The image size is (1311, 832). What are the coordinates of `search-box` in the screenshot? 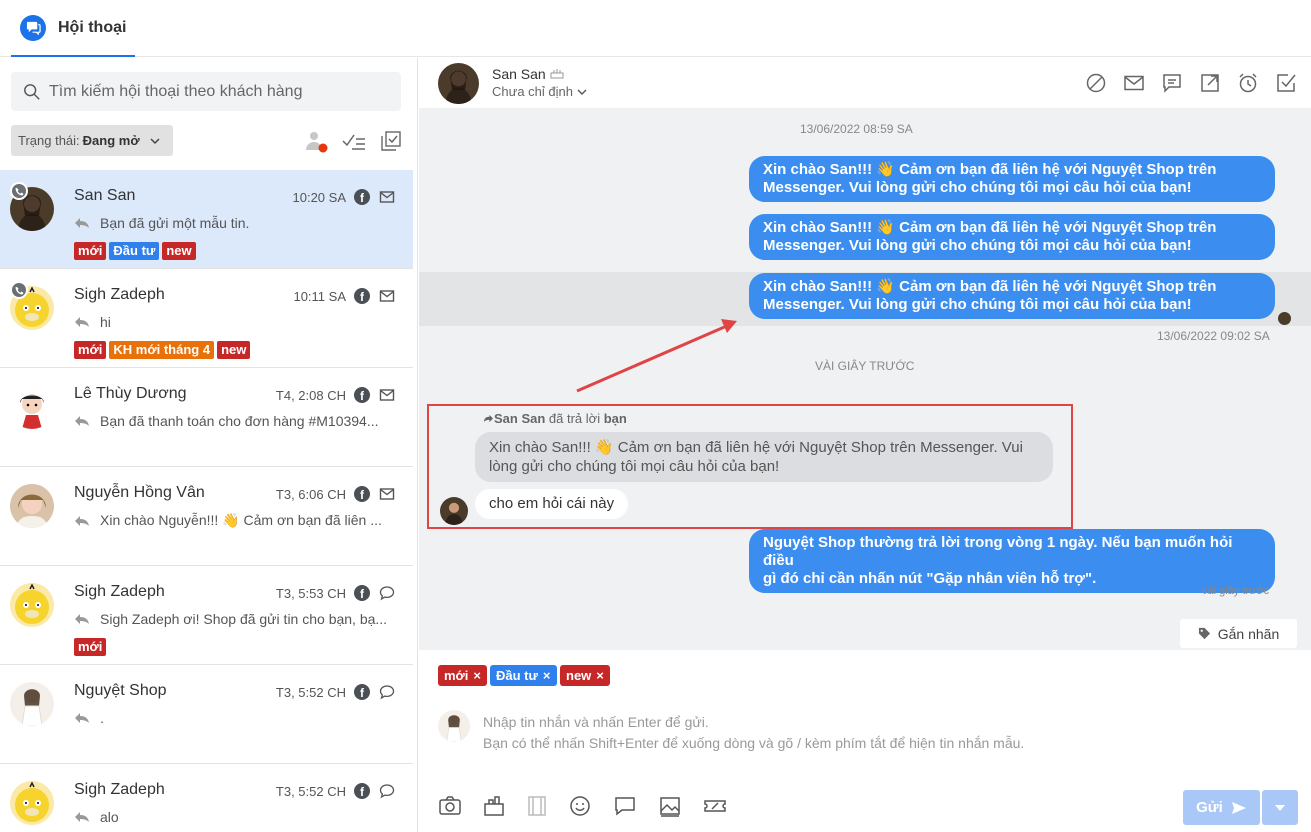 It's located at (206, 91).